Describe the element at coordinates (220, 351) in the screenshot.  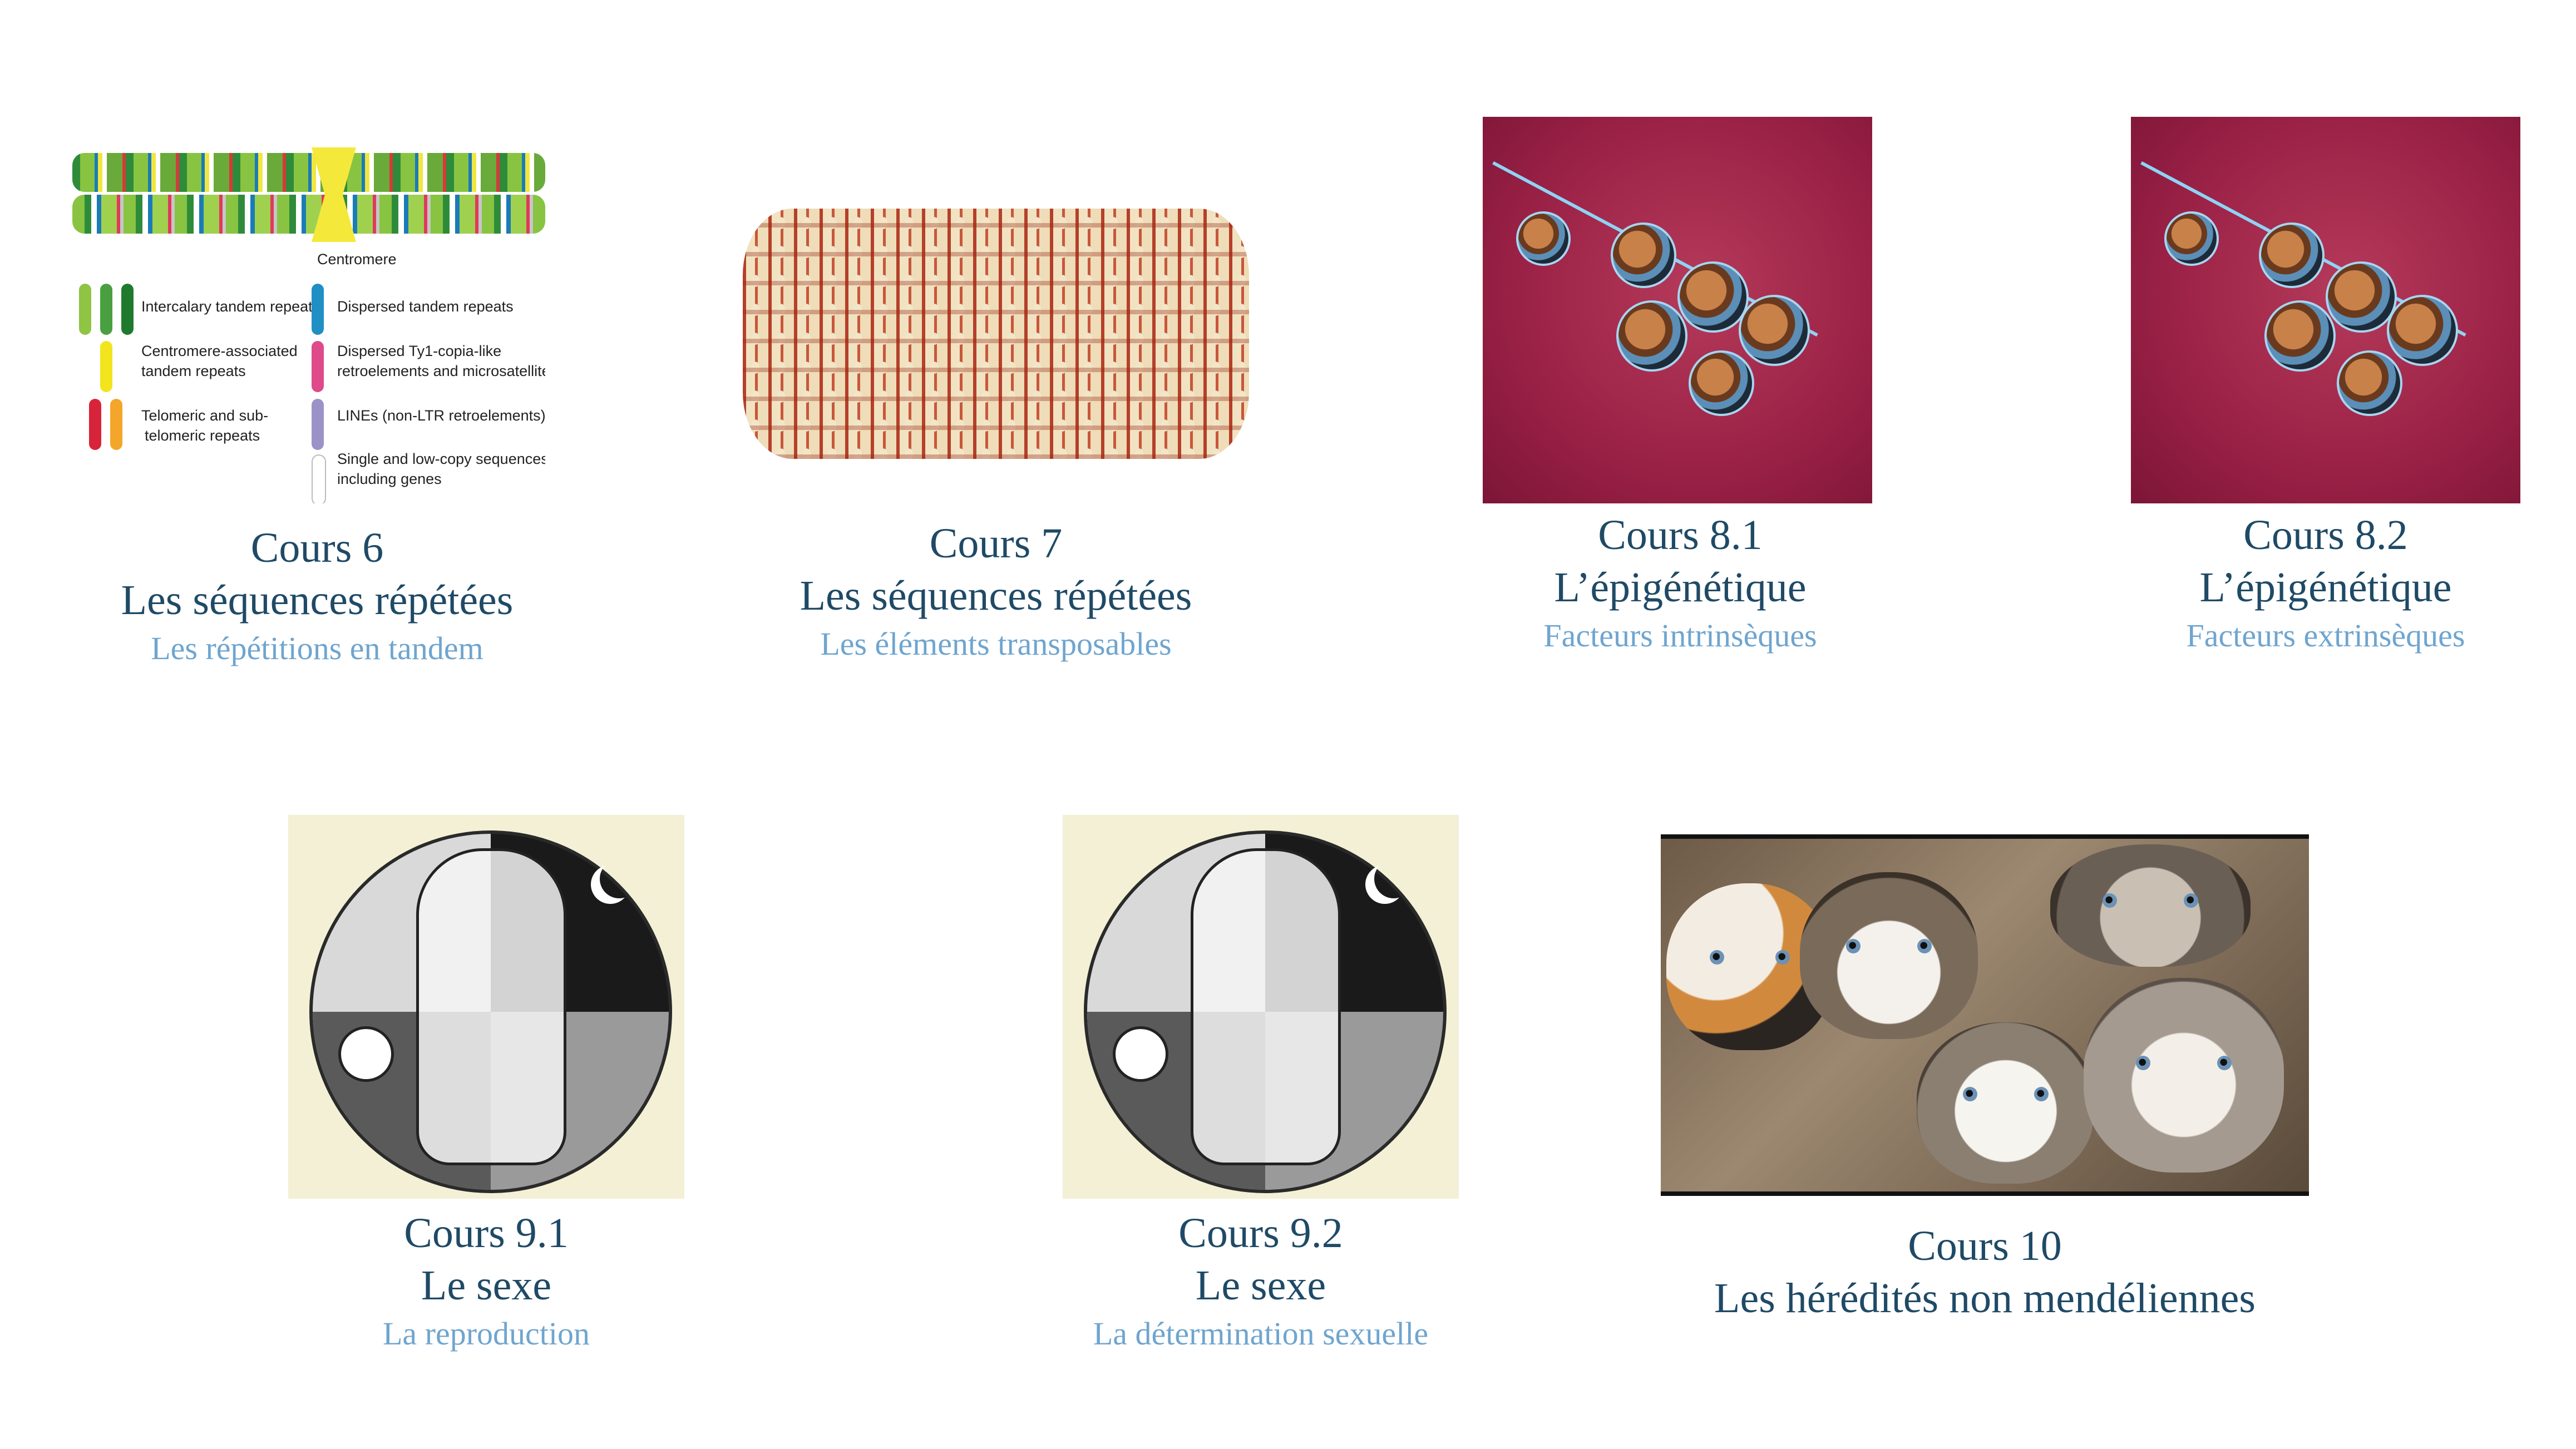
I see `legend-centromere-1: Centromere-associated` at that location.